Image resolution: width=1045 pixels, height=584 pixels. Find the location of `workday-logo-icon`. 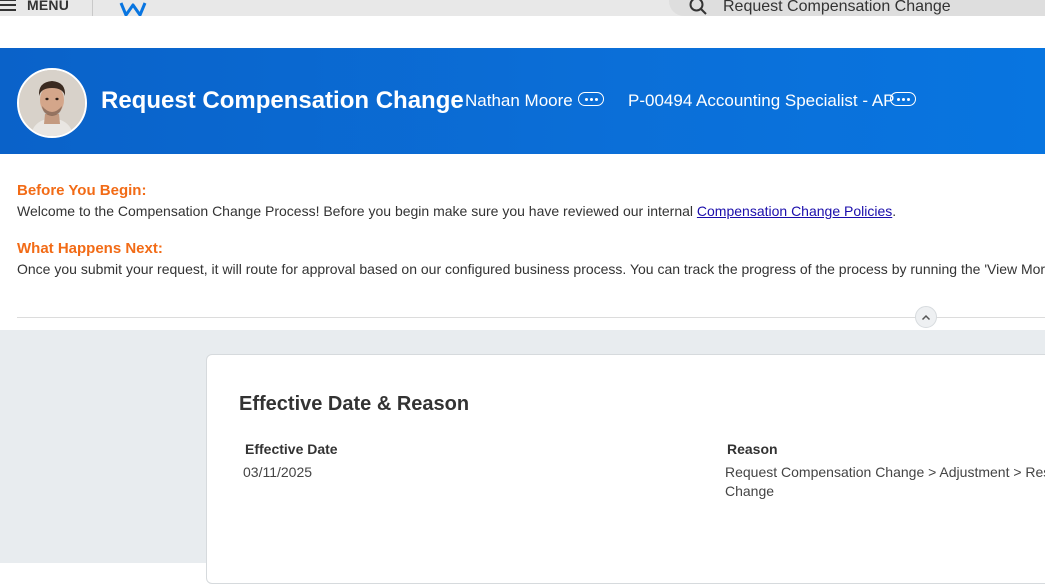

workday-logo-icon is located at coordinates (133, 8).